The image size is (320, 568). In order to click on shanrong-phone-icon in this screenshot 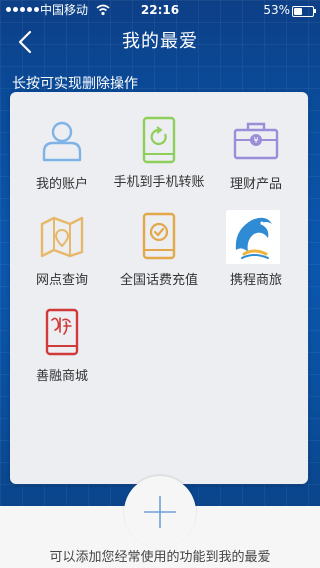, I will do `click(62, 332)`.